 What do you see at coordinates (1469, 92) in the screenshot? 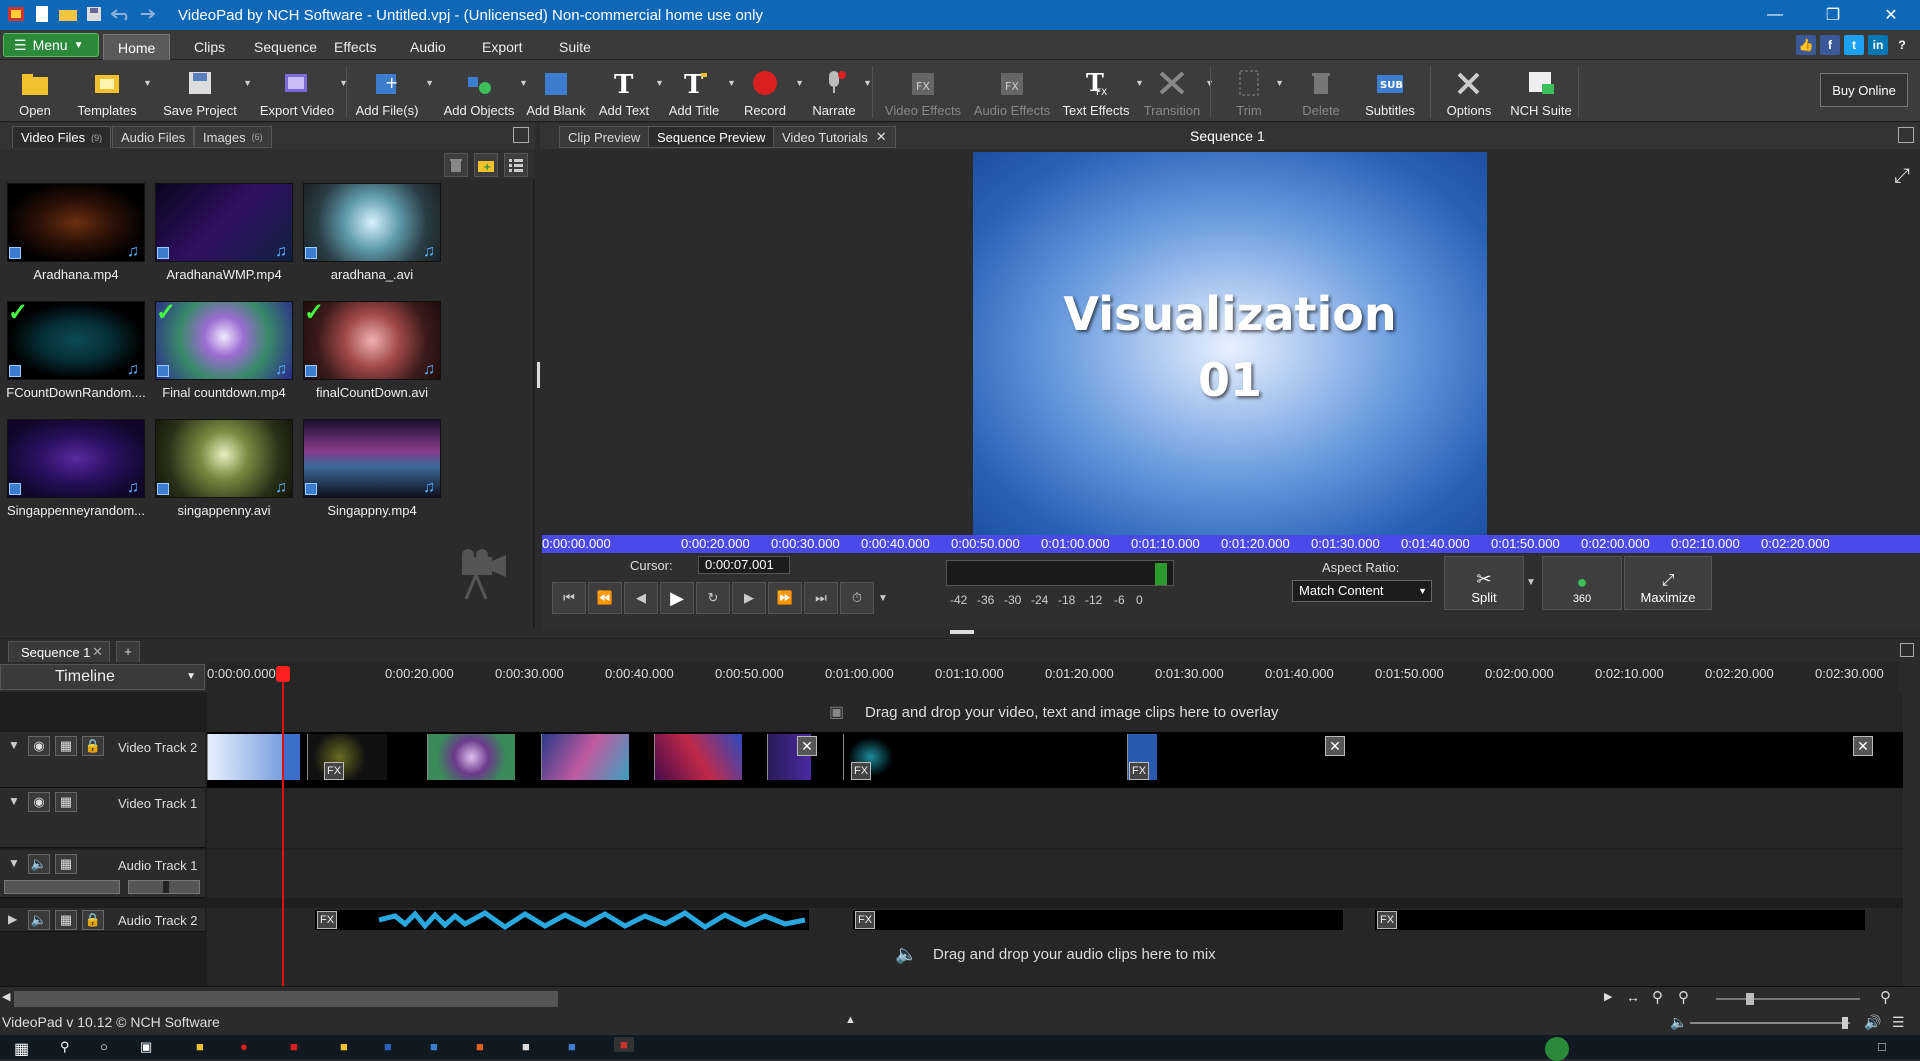
I see `options-button: Options` at bounding box center [1469, 92].